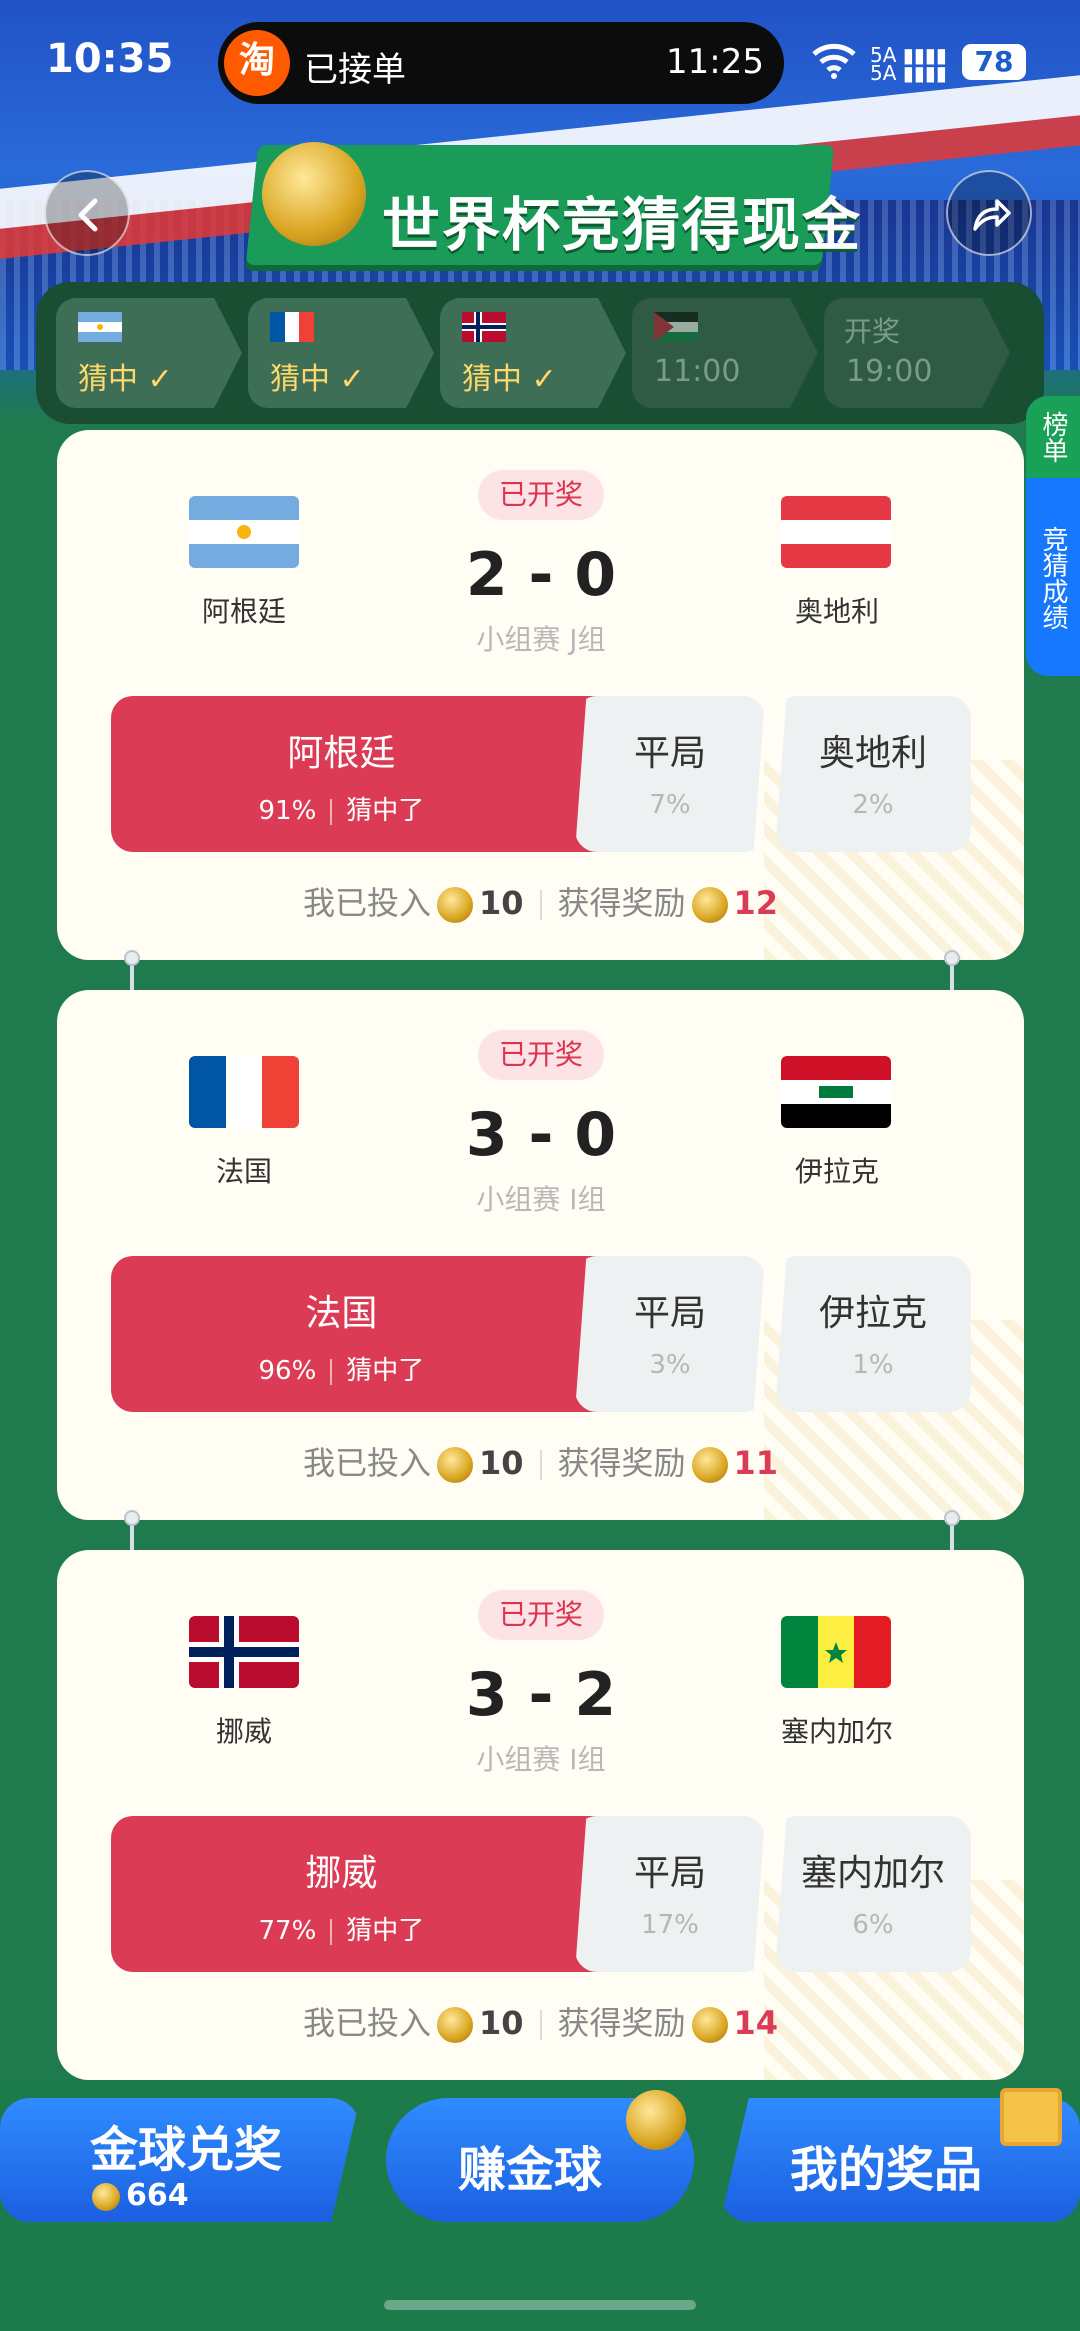 Image resolution: width=1080 pixels, height=2331 pixels. I want to click on progress-step-france: 猜中 ✓, so click(341, 353).